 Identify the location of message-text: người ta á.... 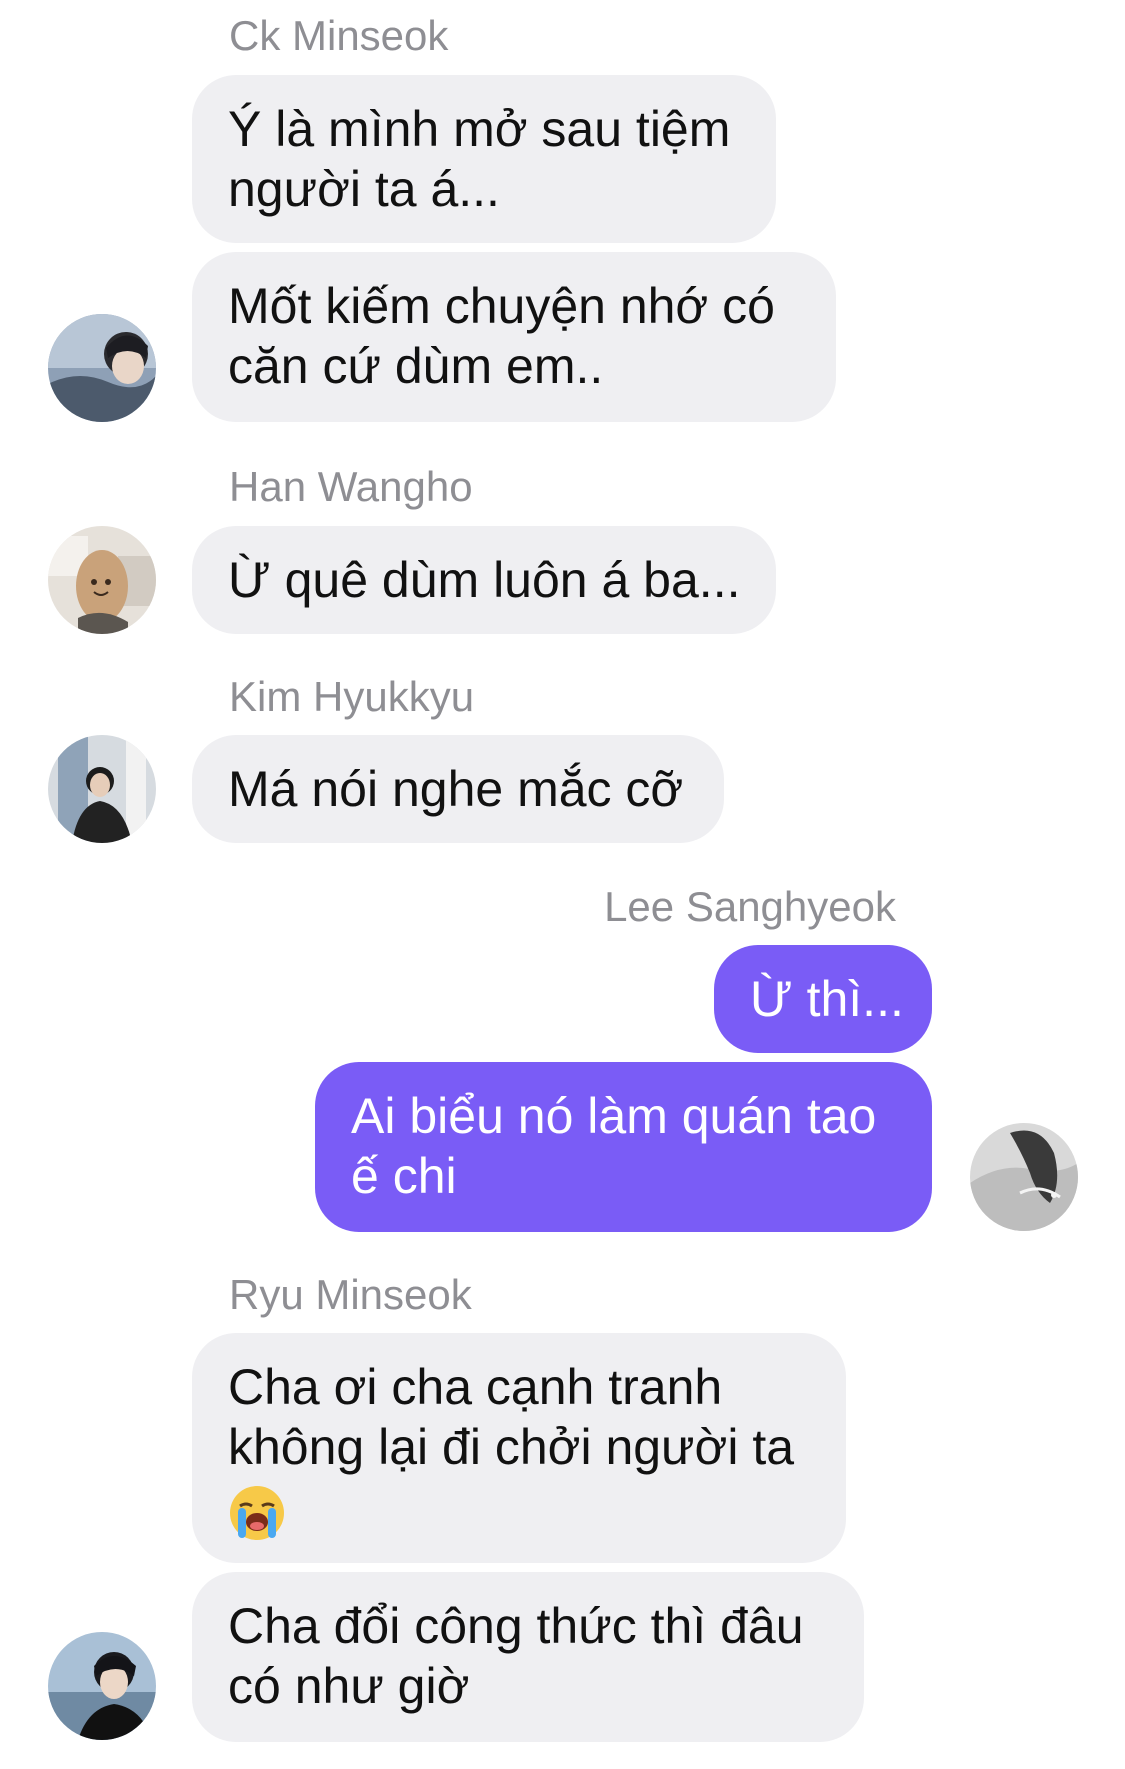
(364, 189).